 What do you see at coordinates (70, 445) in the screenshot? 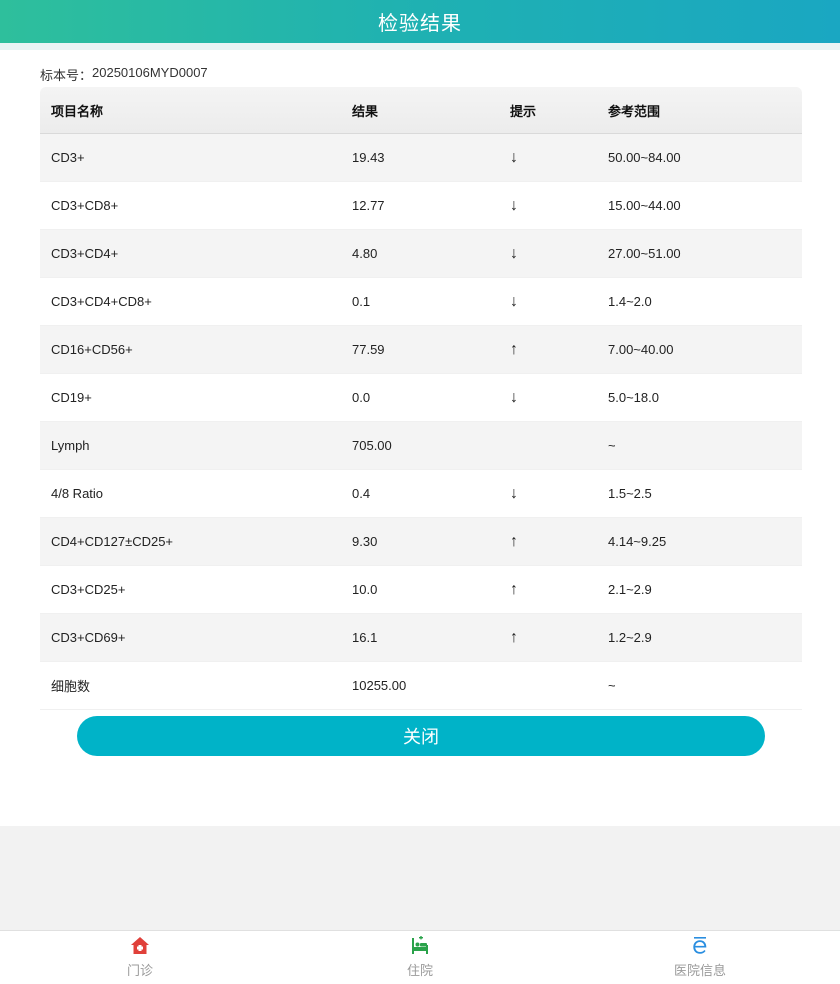
I see `item-name: Lymph` at bounding box center [70, 445].